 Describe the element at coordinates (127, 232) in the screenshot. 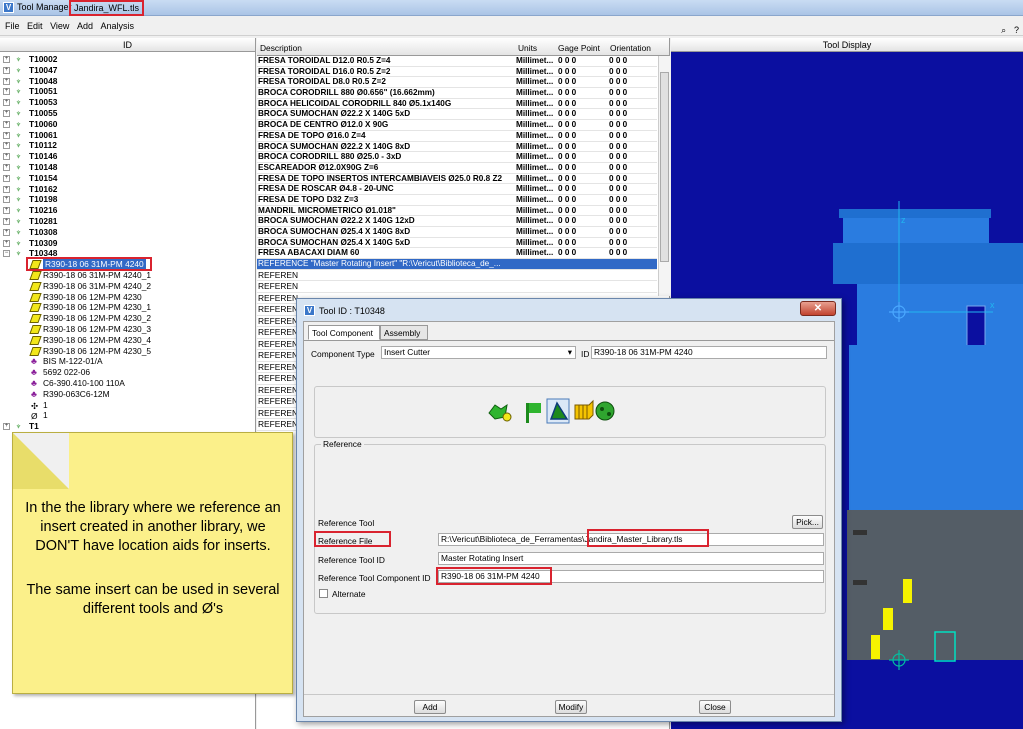

I see `tree-node: + ♆ T10308` at that location.